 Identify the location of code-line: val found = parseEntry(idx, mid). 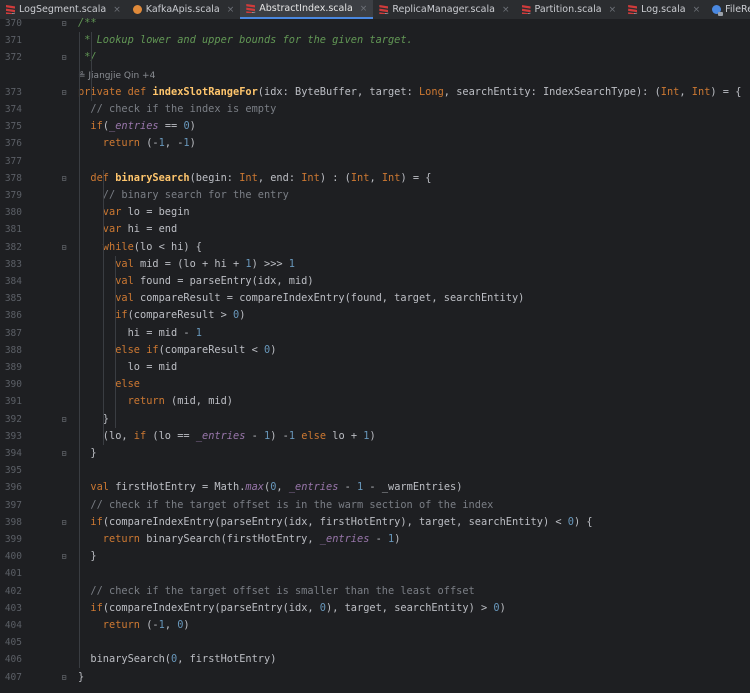
(196, 281).